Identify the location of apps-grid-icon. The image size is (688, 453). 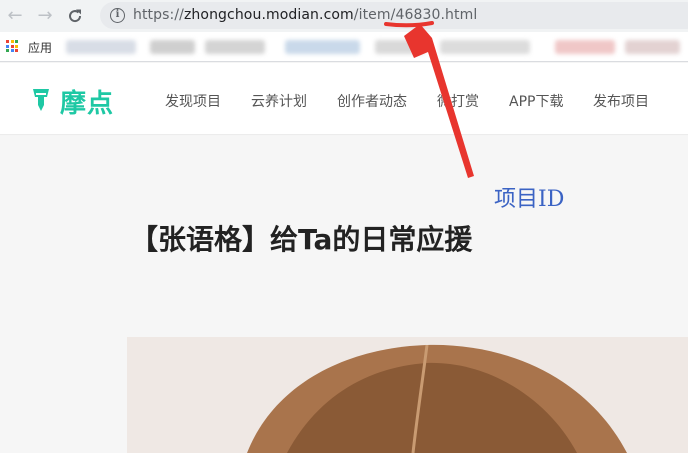
(12, 46).